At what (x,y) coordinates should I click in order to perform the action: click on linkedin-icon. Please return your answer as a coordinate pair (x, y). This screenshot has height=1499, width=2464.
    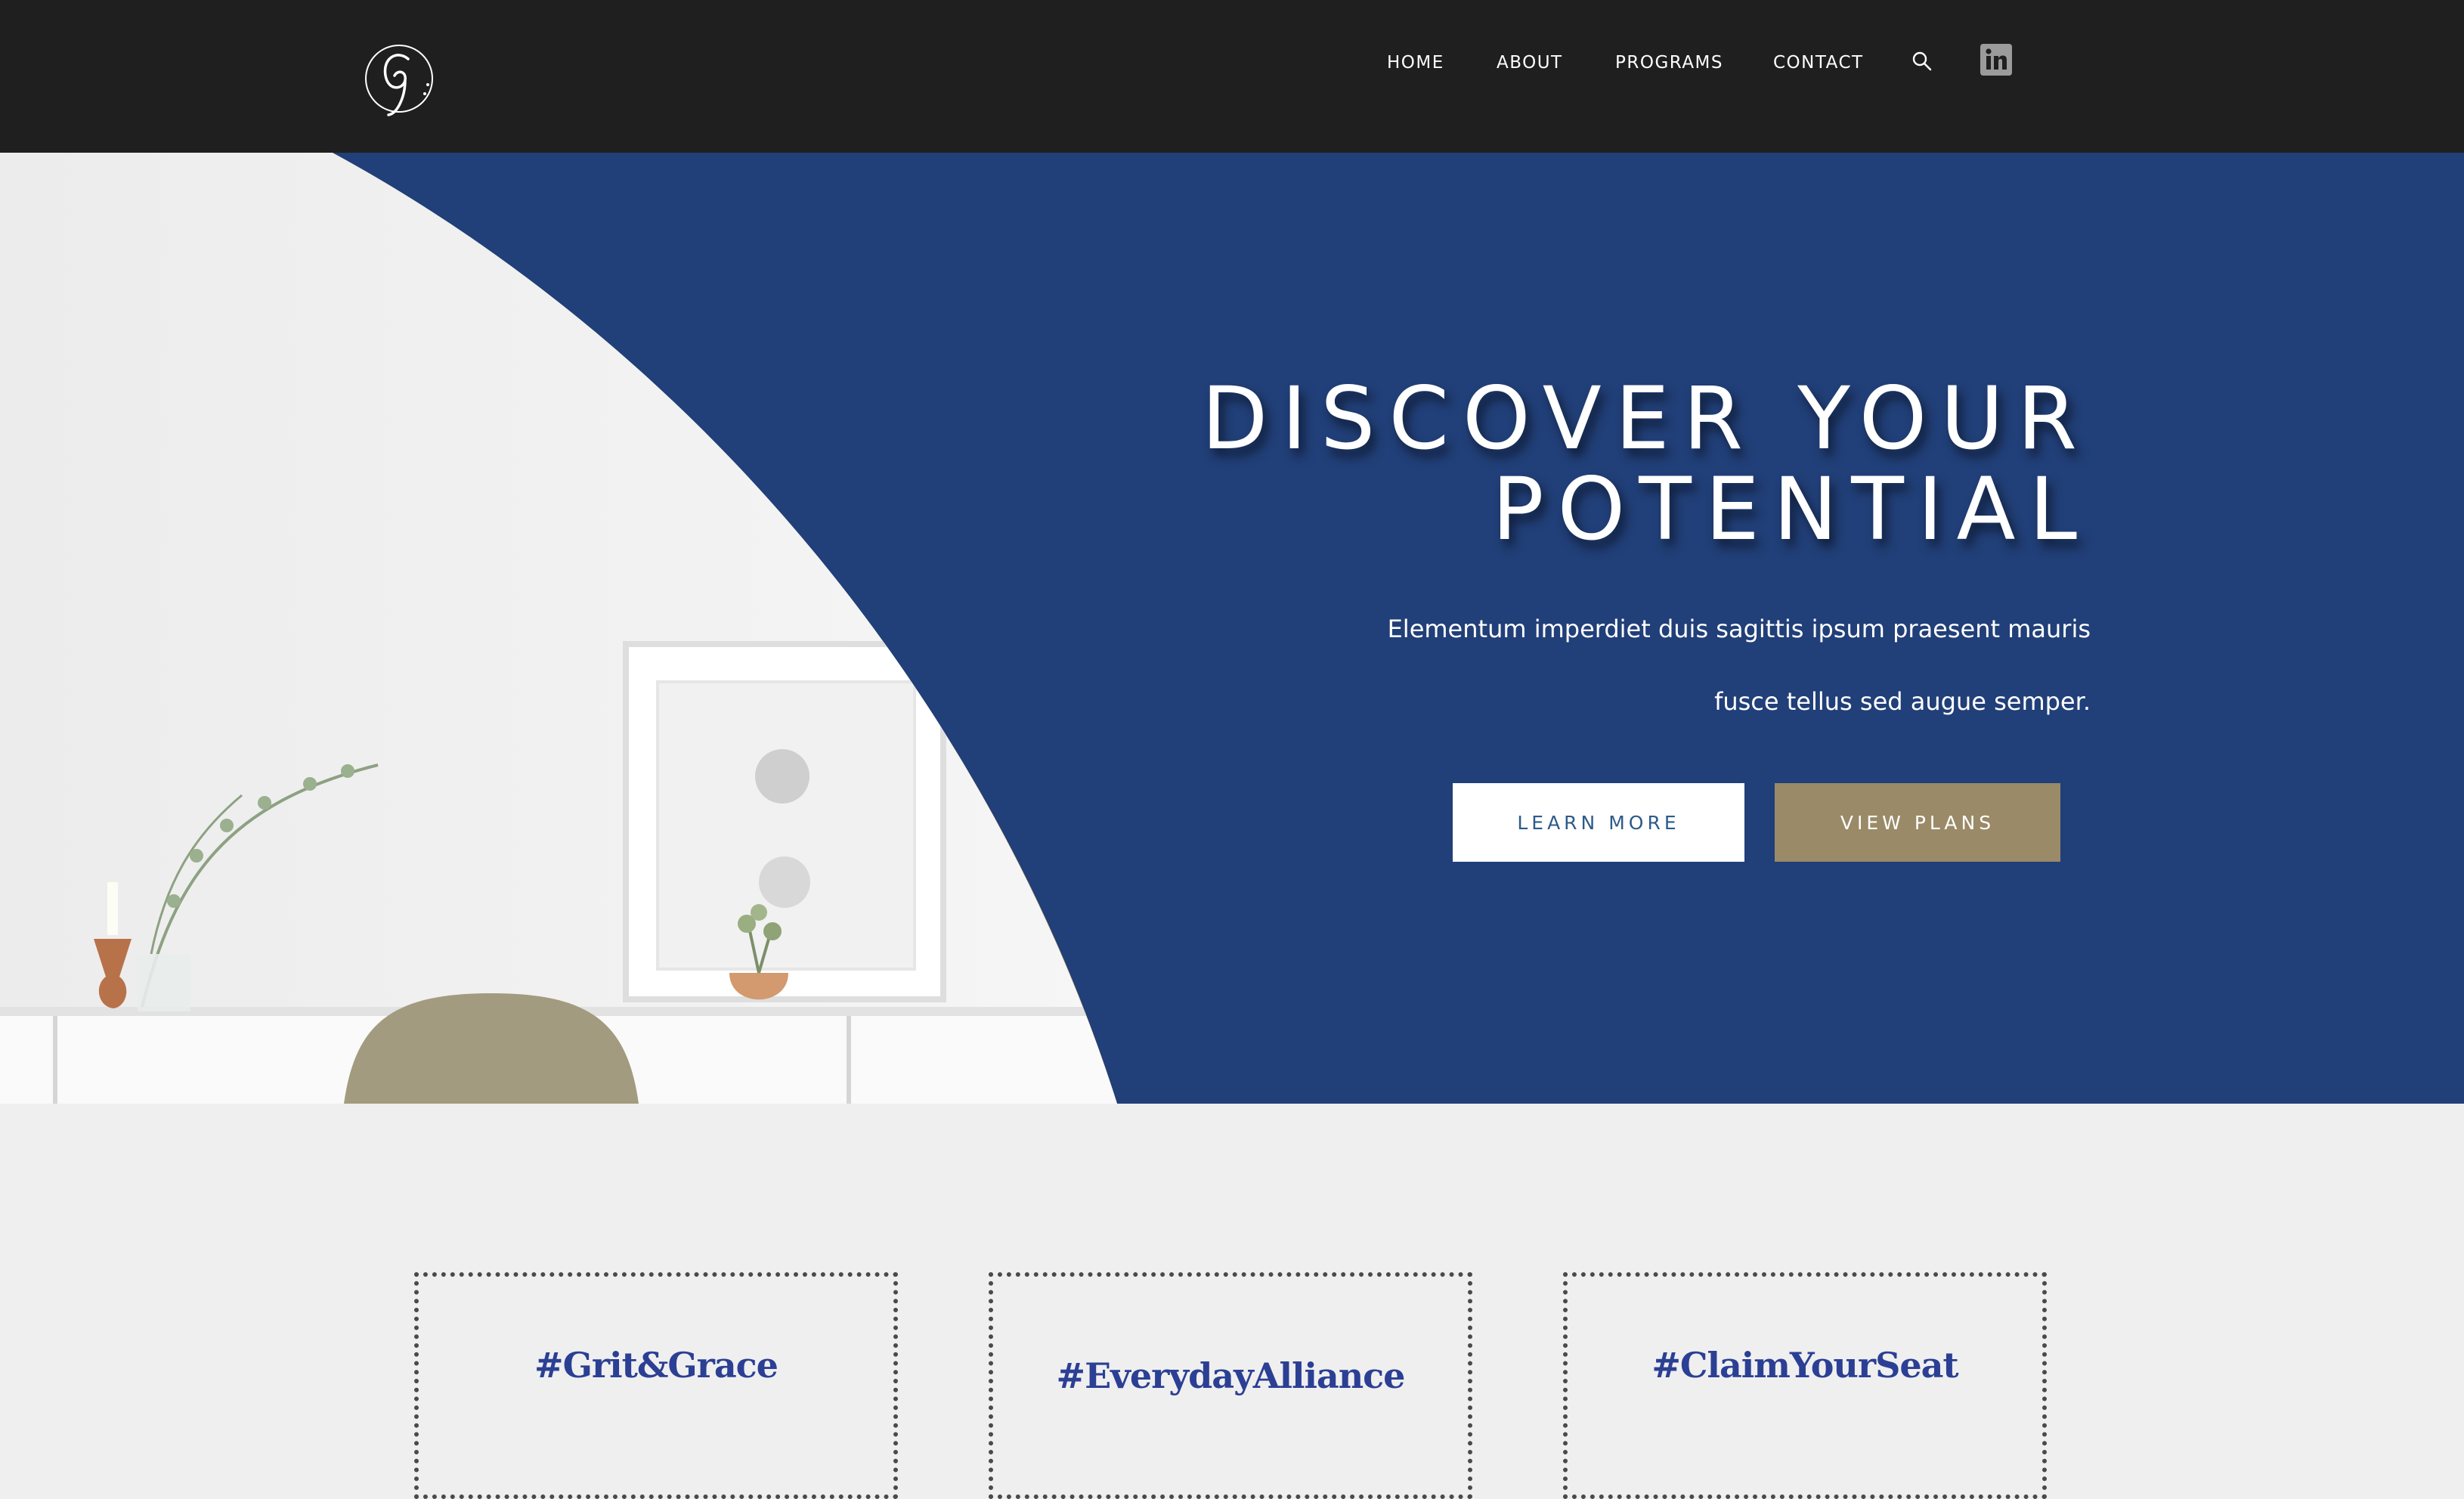
    Looking at the image, I should click on (1996, 60).